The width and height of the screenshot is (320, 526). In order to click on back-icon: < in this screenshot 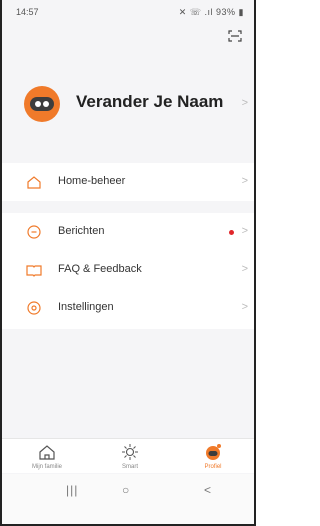, I will do `click(207, 490)`.